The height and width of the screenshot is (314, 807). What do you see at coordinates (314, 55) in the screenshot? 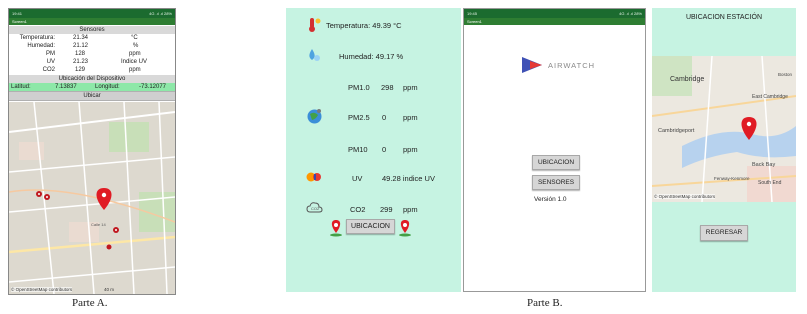
I see `humidity-icon` at bounding box center [314, 55].